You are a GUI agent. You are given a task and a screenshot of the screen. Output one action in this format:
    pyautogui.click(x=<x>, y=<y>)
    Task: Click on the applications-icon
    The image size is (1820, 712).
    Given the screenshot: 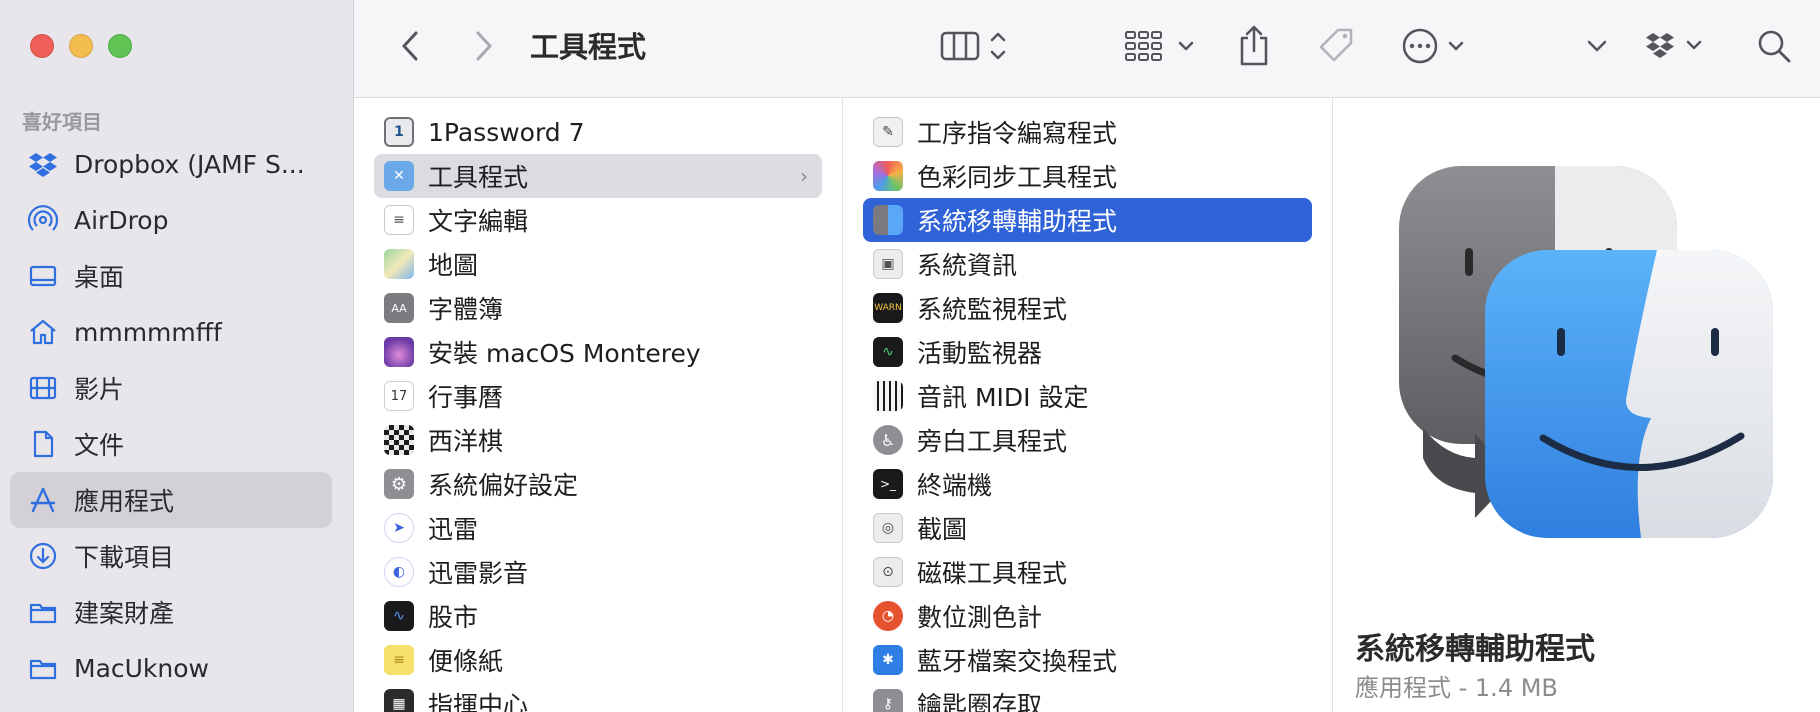 What is the action you would take?
    pyautogui.click(x=43, y=500)
    